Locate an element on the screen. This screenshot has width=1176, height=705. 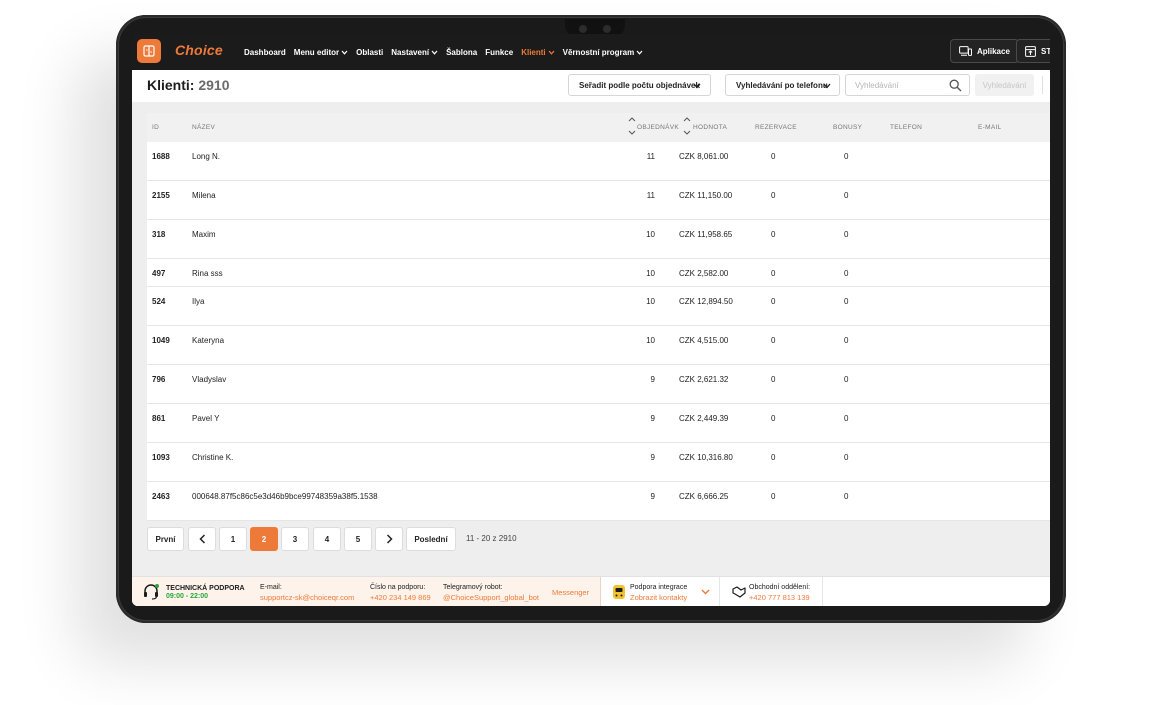
nav-item-klienti: Klienti is located at coordinates (538, 52).